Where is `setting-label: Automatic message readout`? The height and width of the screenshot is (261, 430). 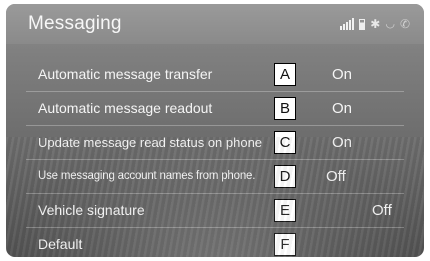 setting-label: Automatic message readout is located at coordinates (125, 108).